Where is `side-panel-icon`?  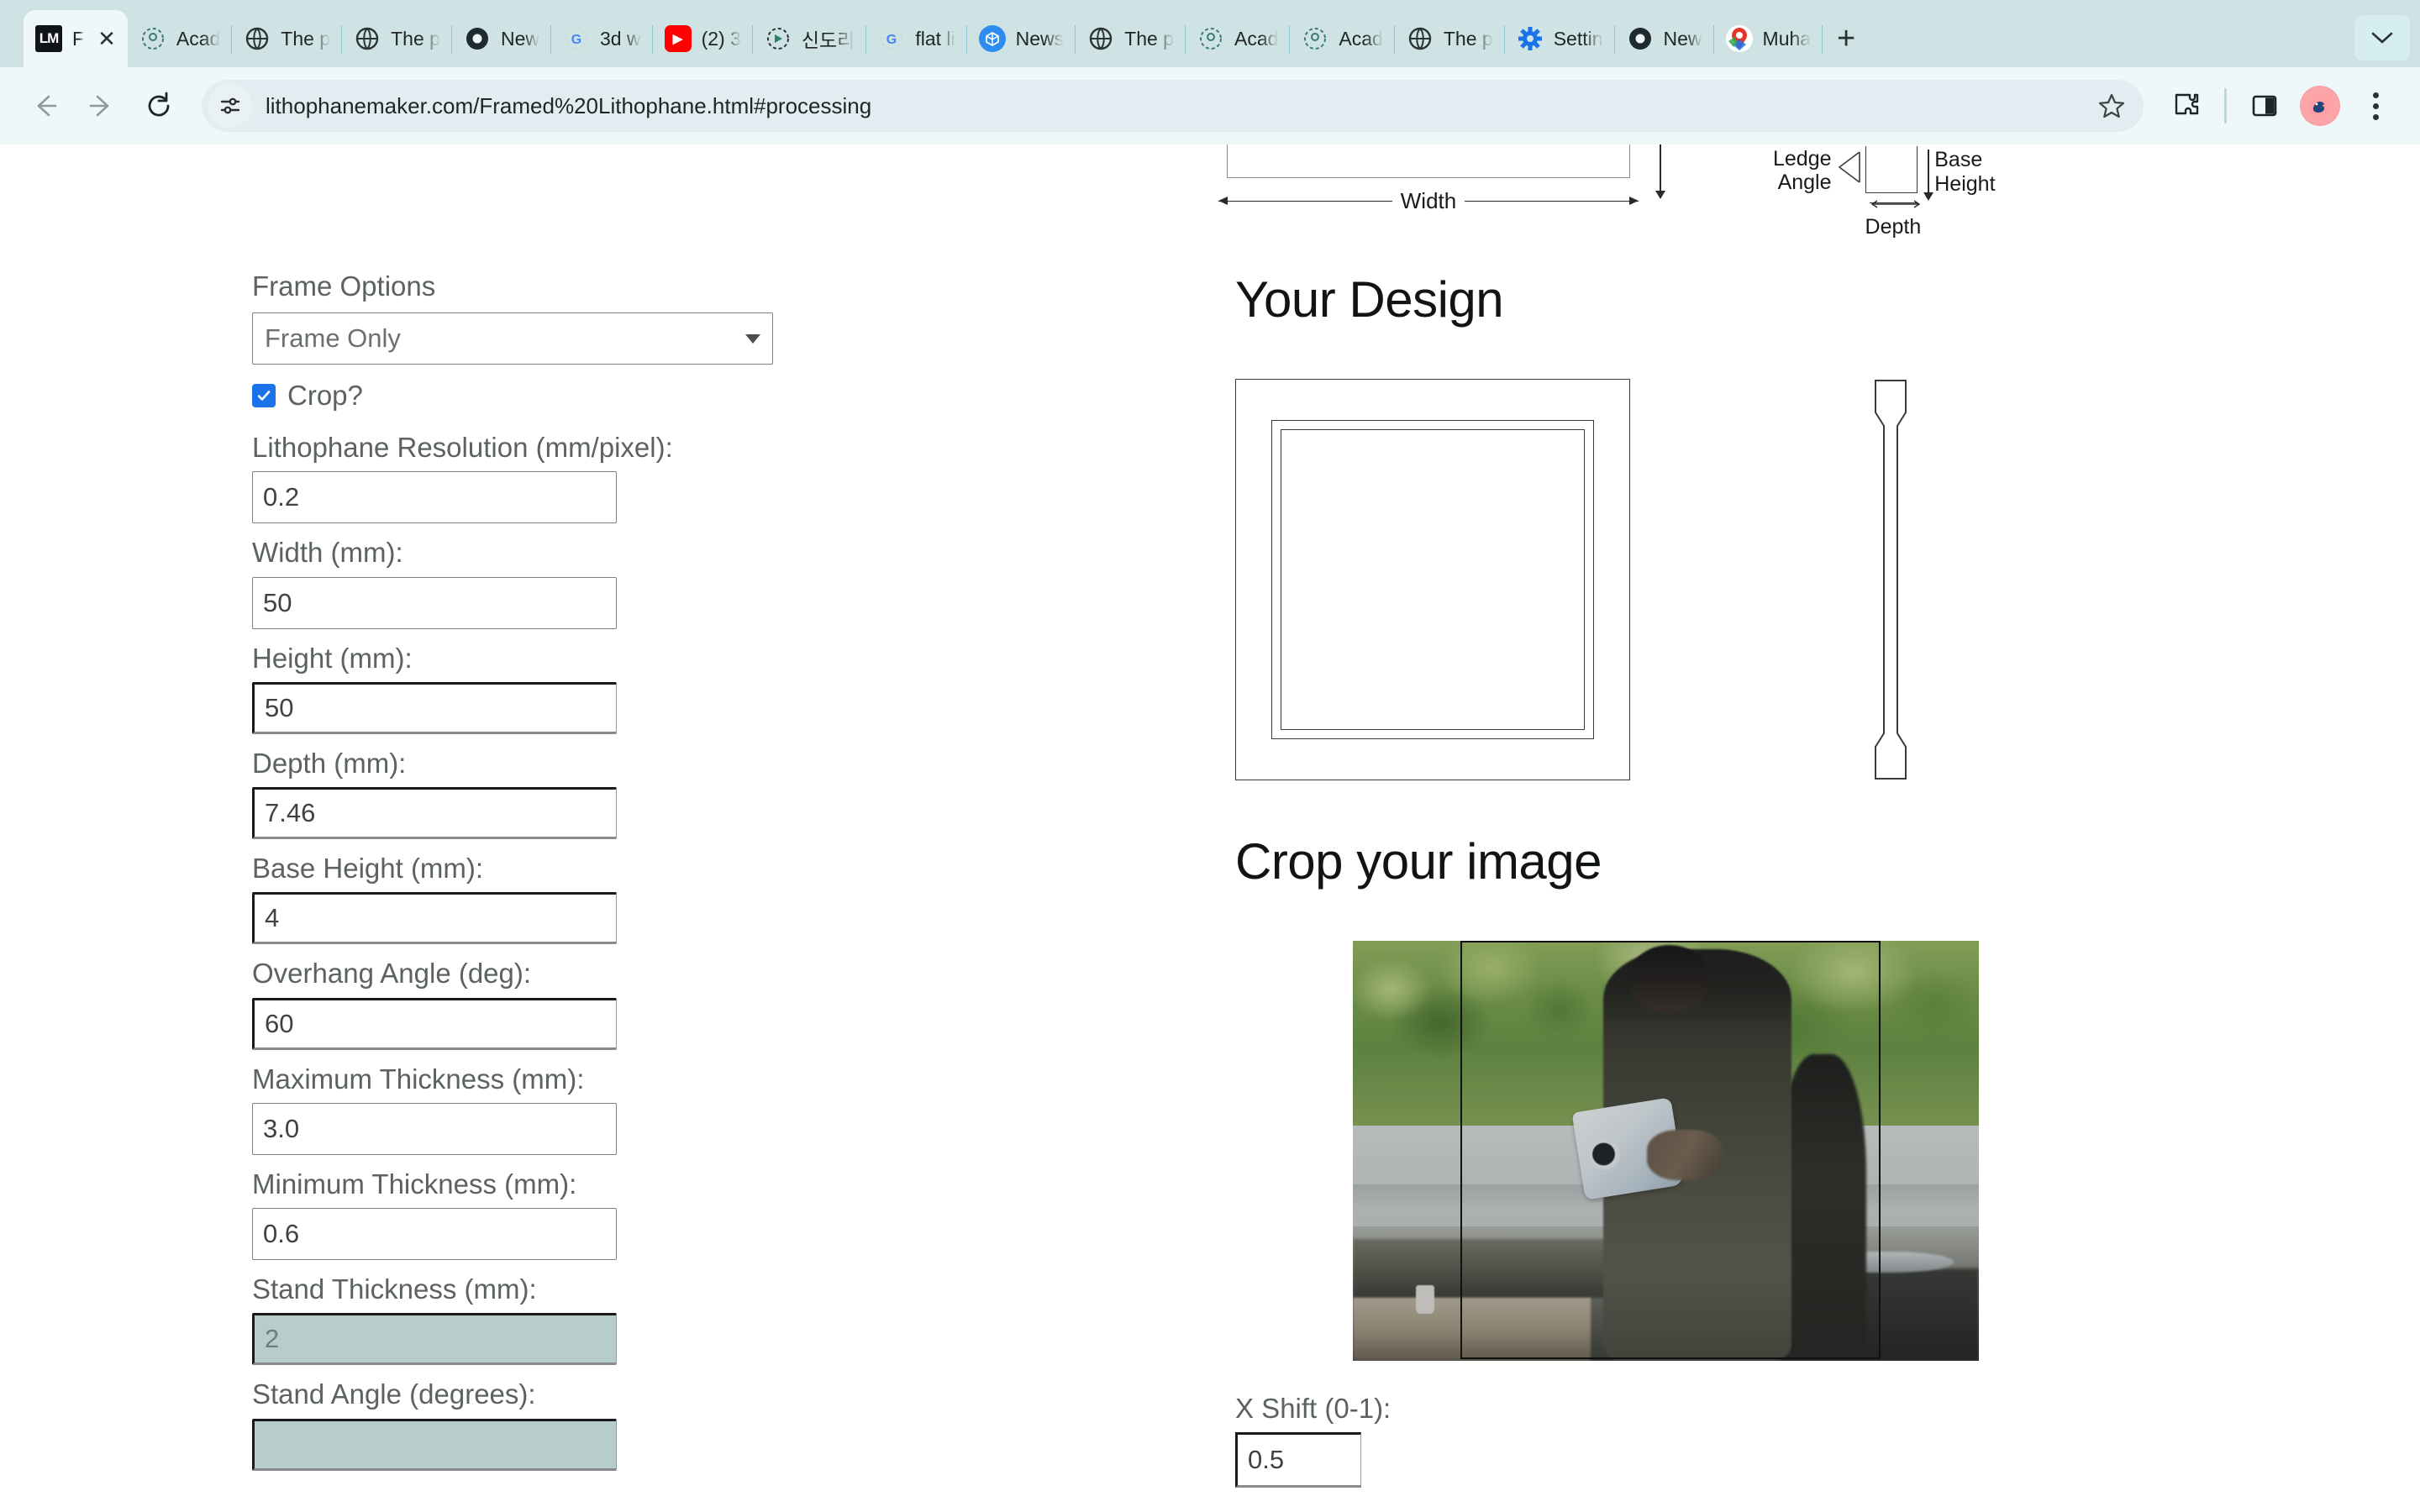
side-panel-icon is located at coordinates (2265, 106).